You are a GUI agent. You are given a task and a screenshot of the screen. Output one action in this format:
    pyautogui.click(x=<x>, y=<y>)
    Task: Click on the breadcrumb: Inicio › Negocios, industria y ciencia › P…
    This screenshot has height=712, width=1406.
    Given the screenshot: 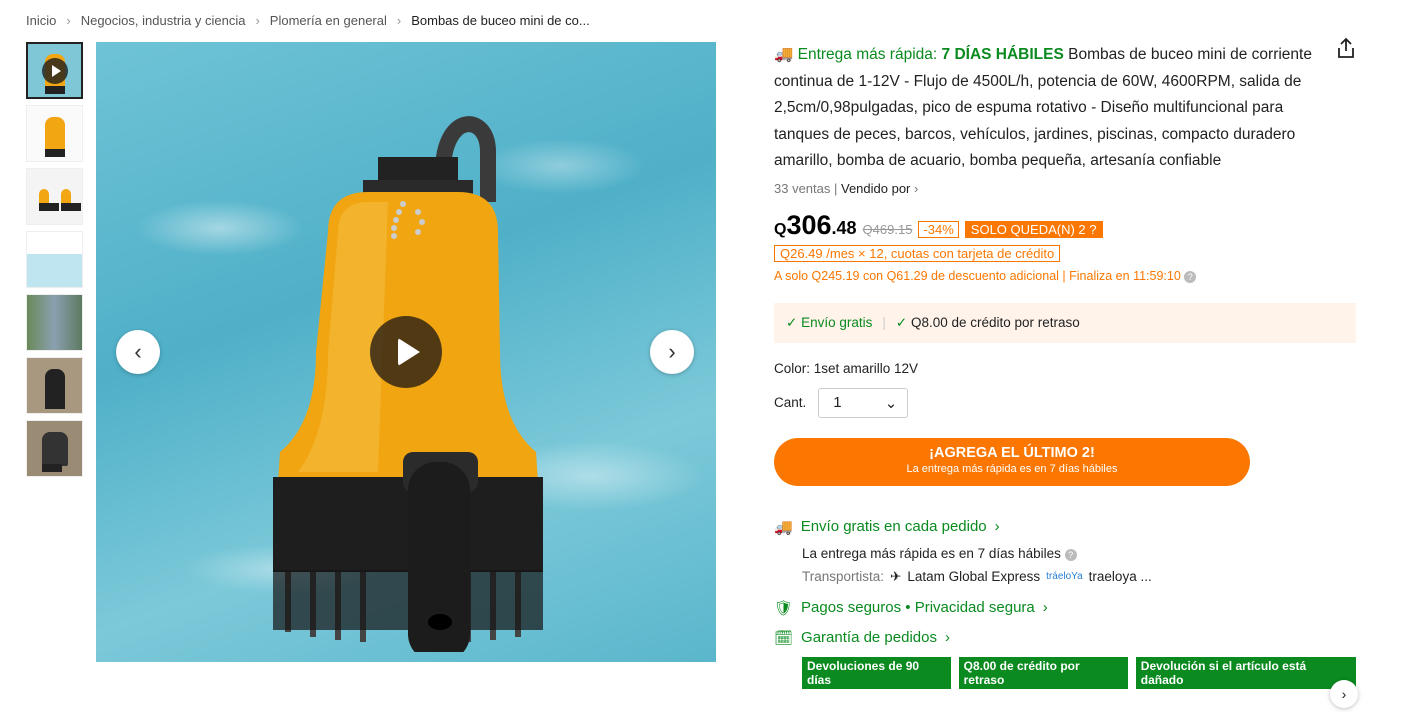 What is the action you would take?
    pyautogui.click(x=308, y=20)
    